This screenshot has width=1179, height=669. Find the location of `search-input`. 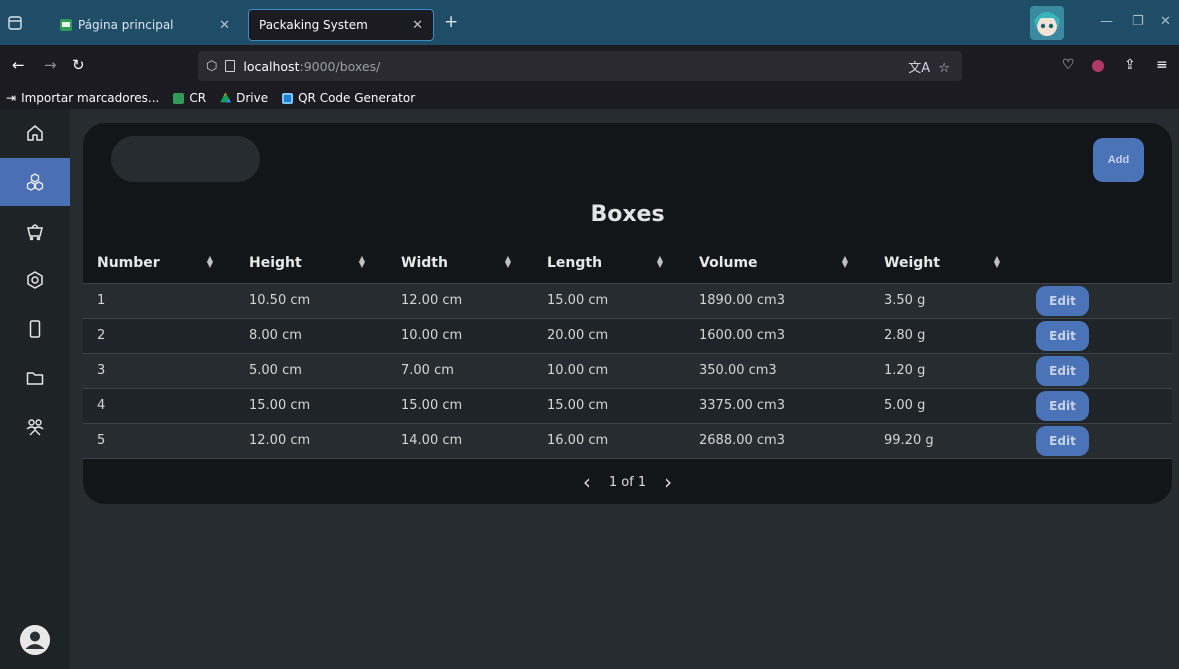

search-input is located at coordinates (185, 159).